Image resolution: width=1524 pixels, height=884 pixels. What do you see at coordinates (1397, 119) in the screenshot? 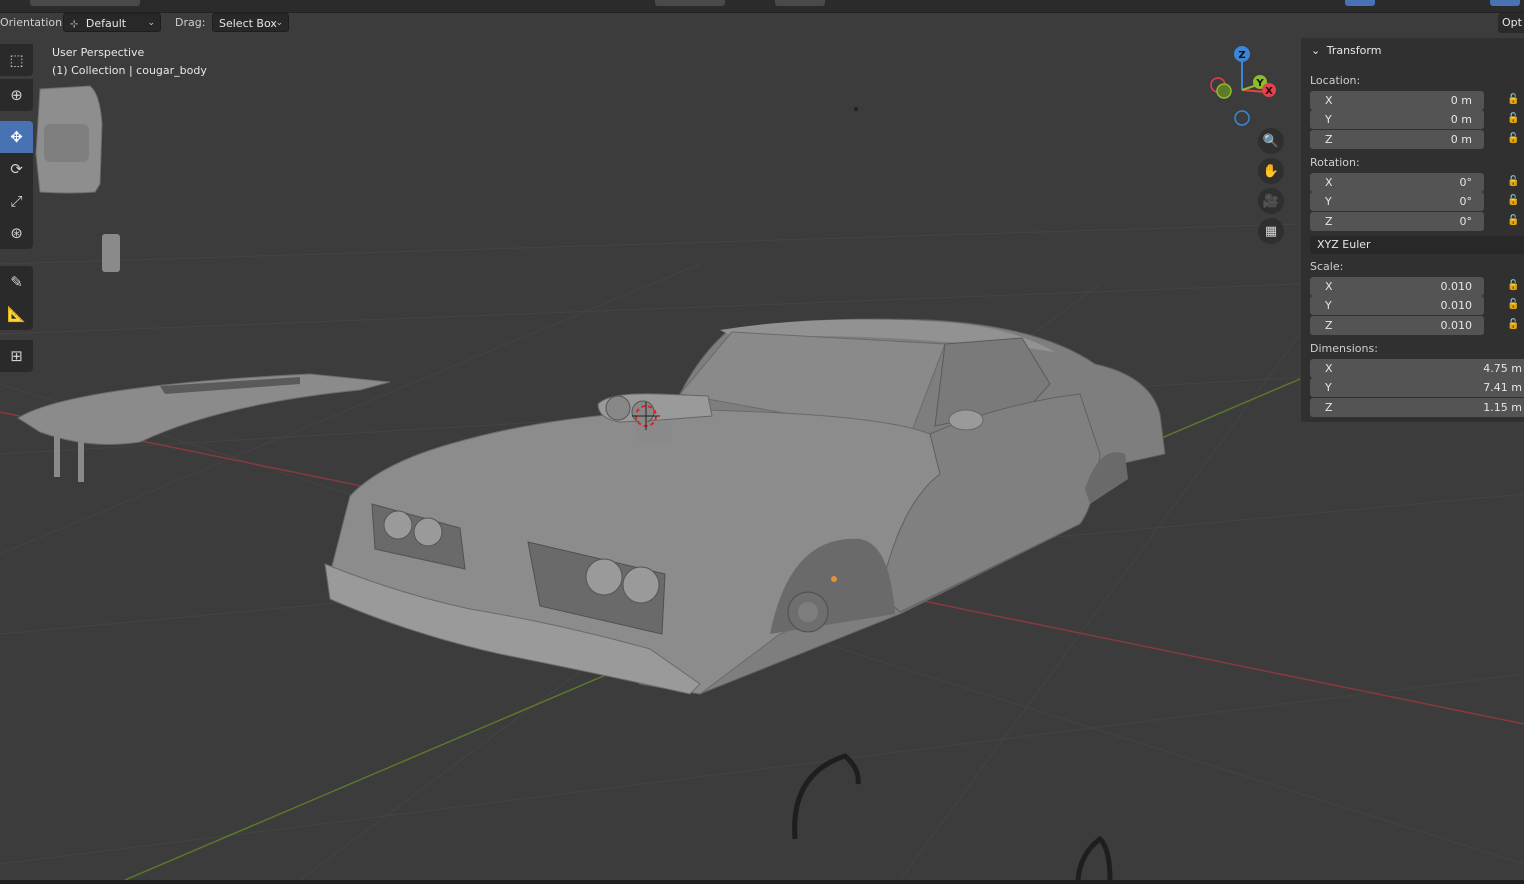
I see `location-y-field: Y 0 m` at bounding box center [1397, 119].